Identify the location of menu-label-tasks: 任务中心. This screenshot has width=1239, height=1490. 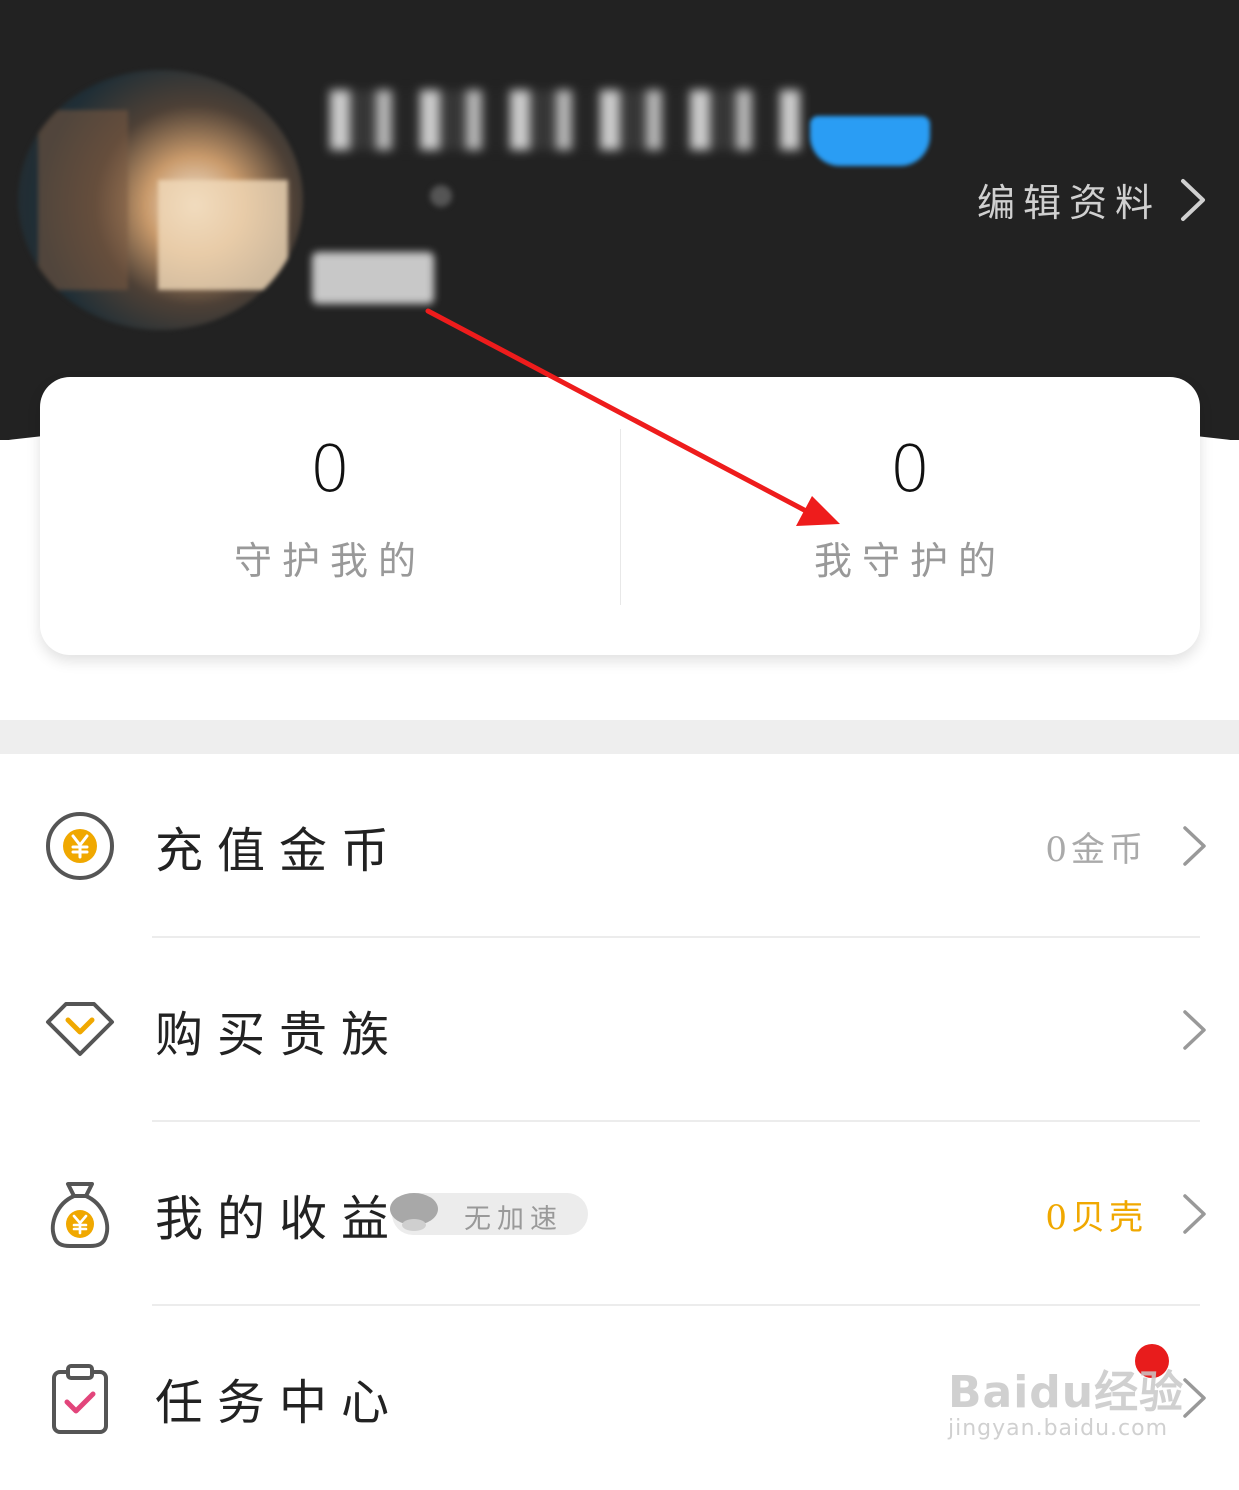
(279, 1403).